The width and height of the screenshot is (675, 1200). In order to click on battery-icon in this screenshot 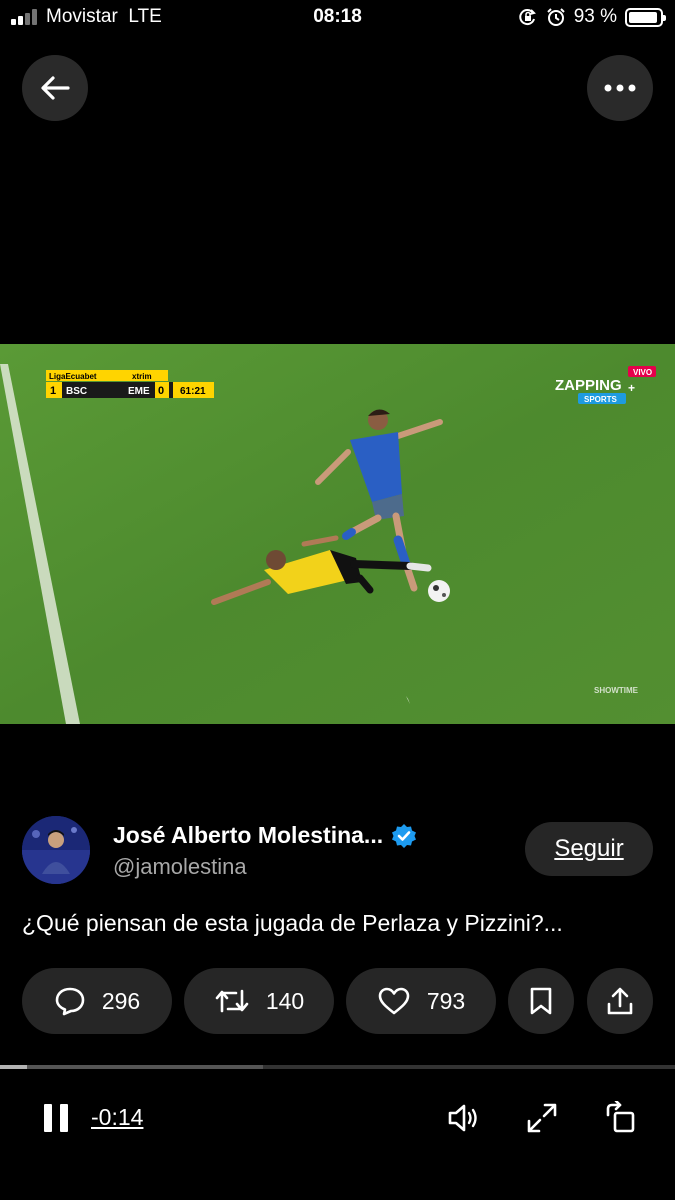, I will do `click(645, 17)`.